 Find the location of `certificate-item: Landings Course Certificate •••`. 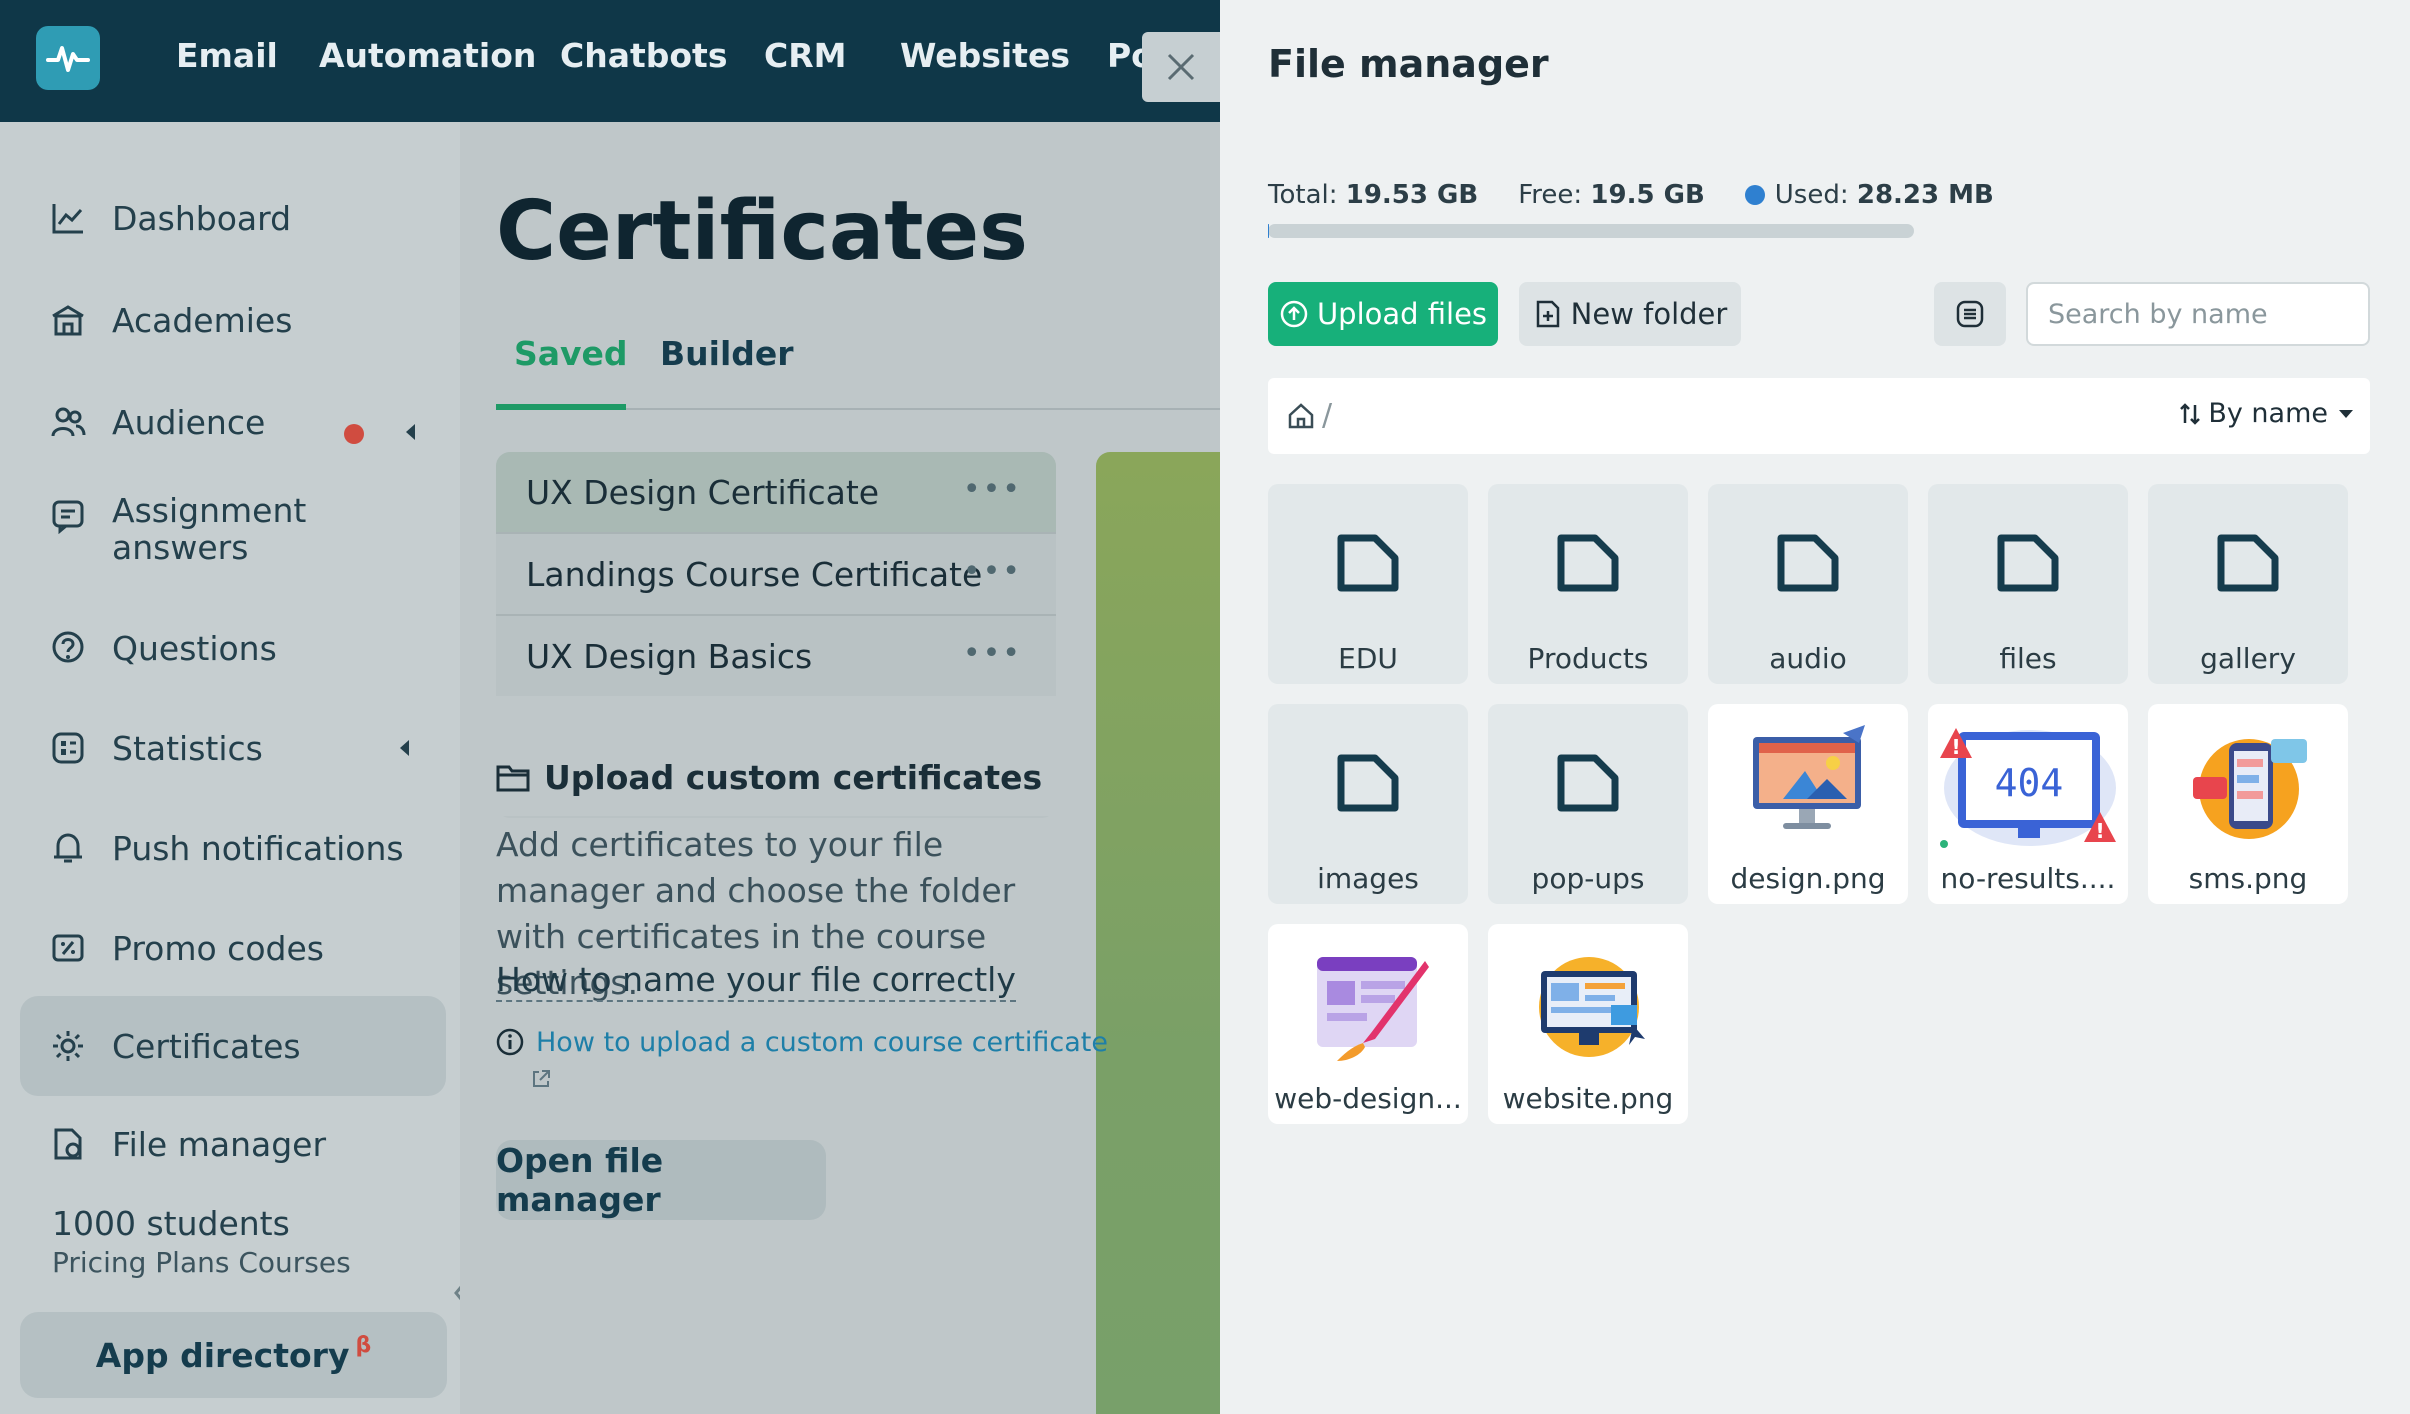

certificate-item: Landings Course Certificate ••• is located at coordinates (776, 574).